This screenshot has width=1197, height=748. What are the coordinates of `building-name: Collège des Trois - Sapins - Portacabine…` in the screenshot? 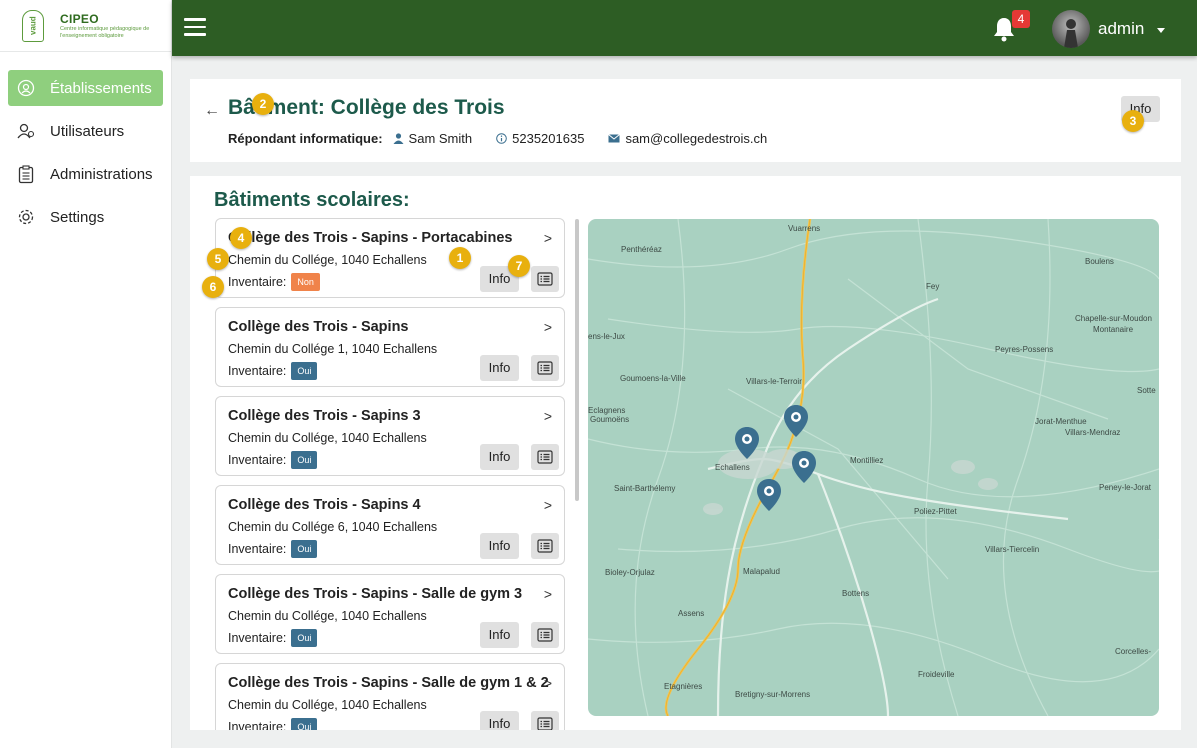 It's located at (370, 238).